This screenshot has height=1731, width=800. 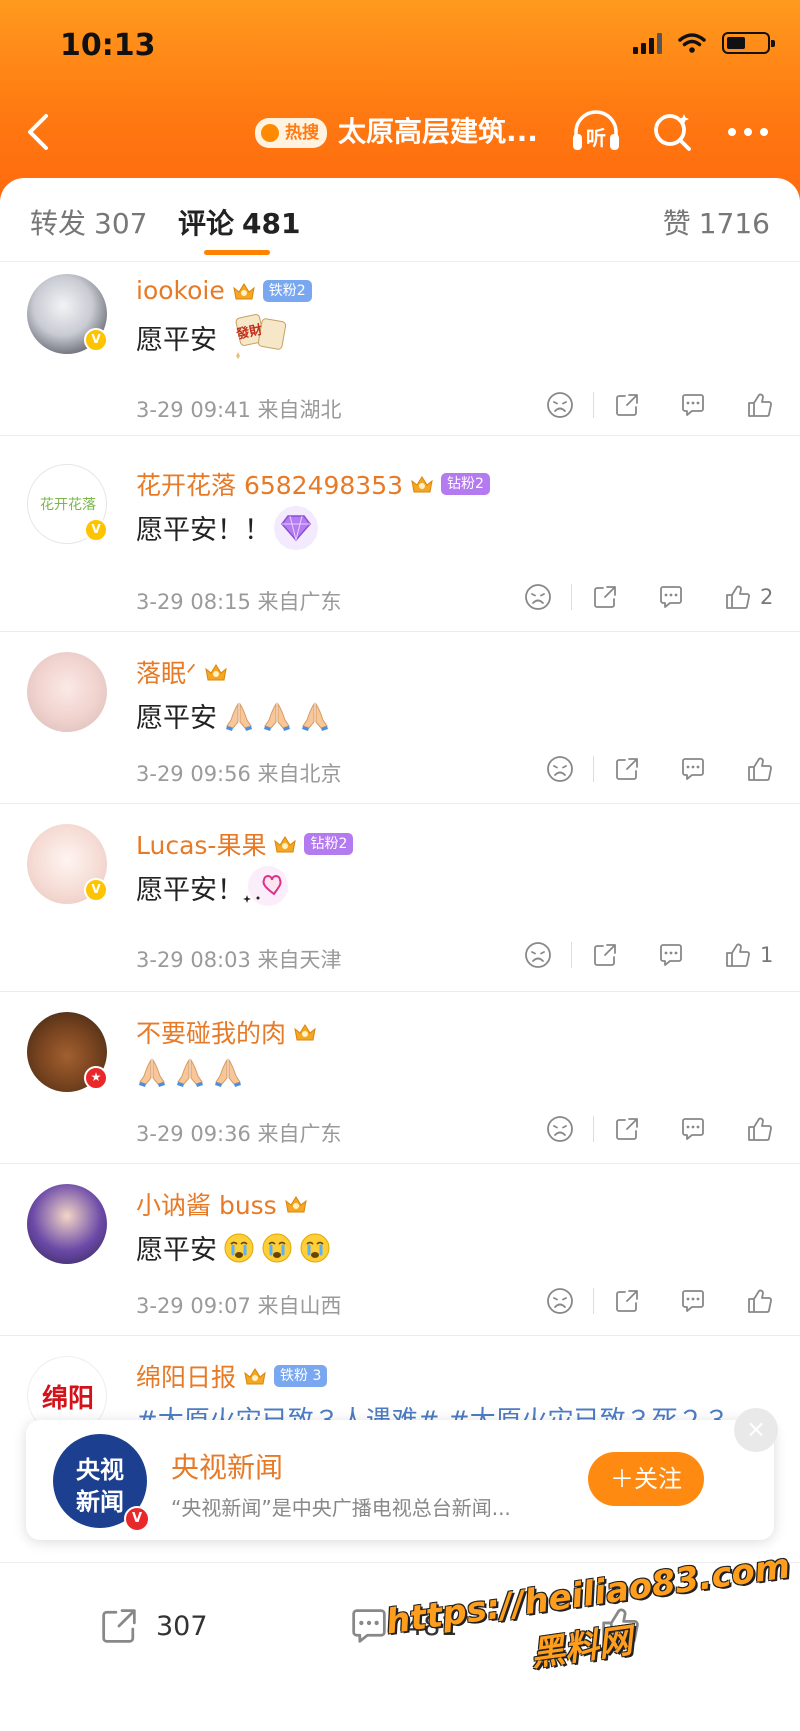 I want to click on comment-meta: 3-29 09:41 来自湖北, so click(x=239, y=410).